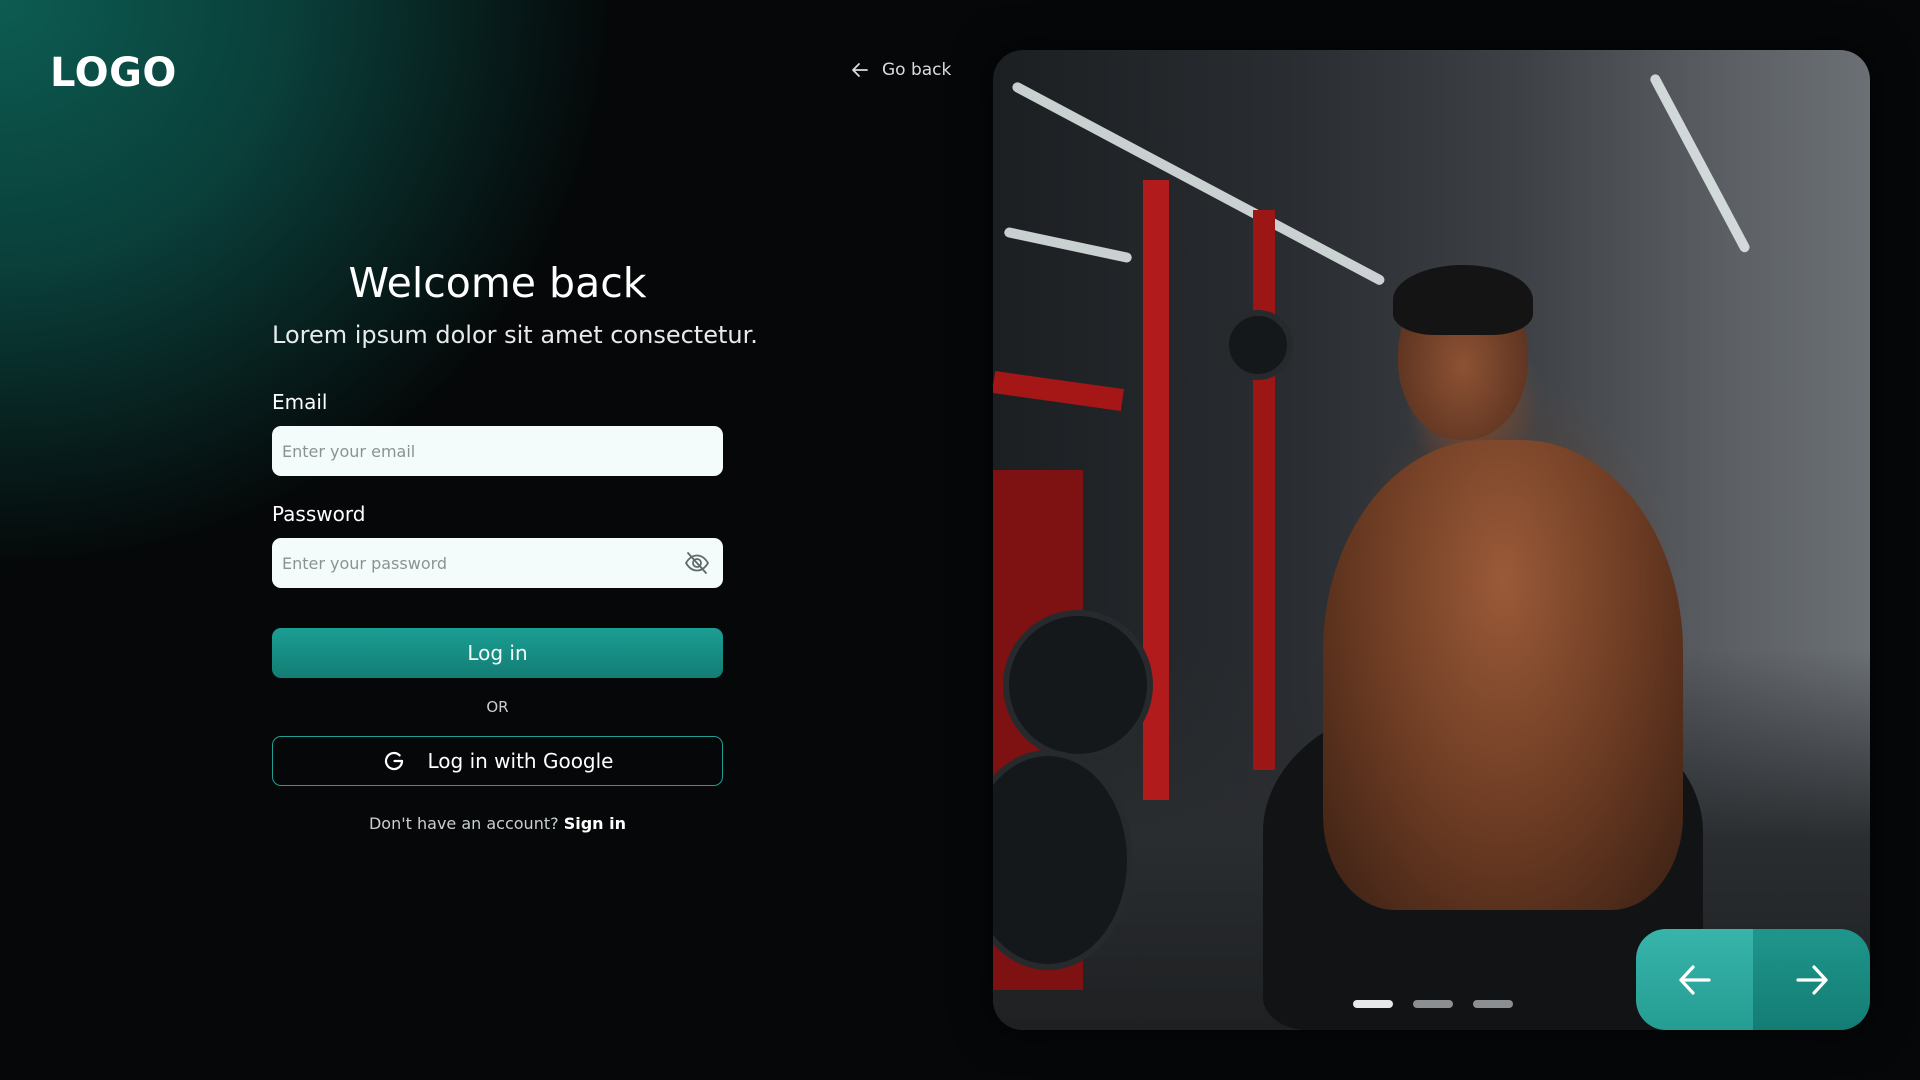 The image size is (1920, 1080). I want to click on carousel-nav, so click(1753, 979).